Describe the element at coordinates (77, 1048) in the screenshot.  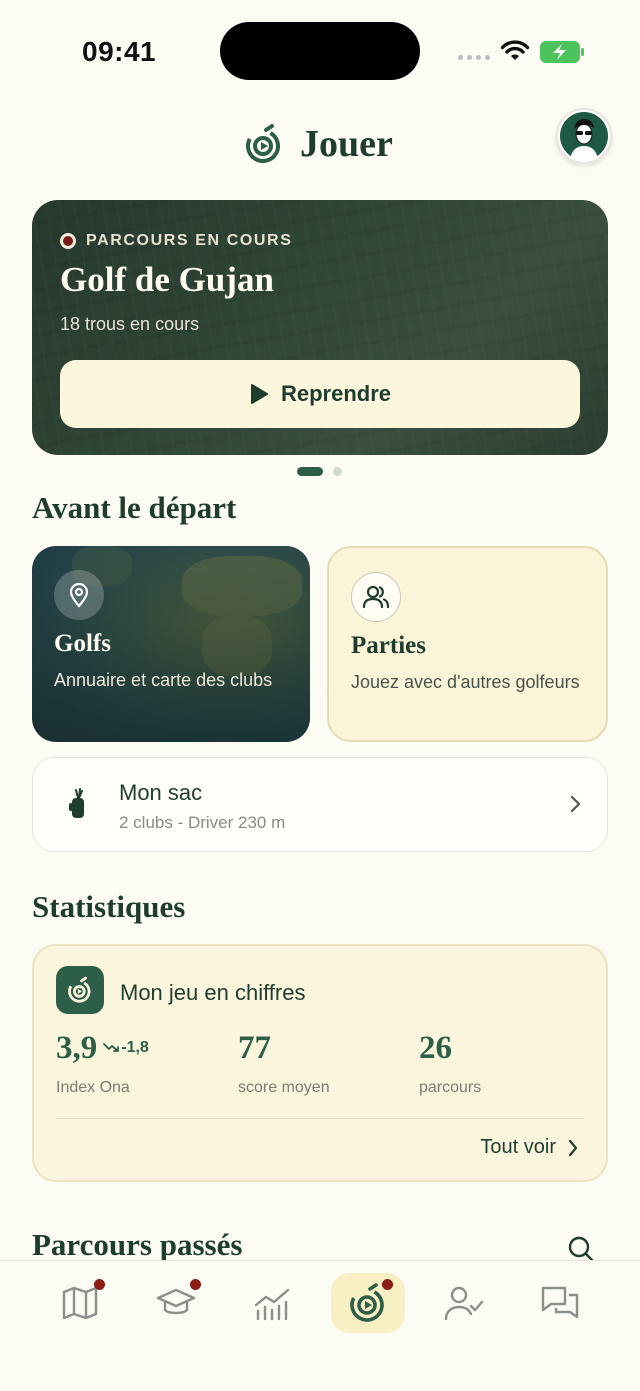
I see `stat-index-value: 3,9` at that location.